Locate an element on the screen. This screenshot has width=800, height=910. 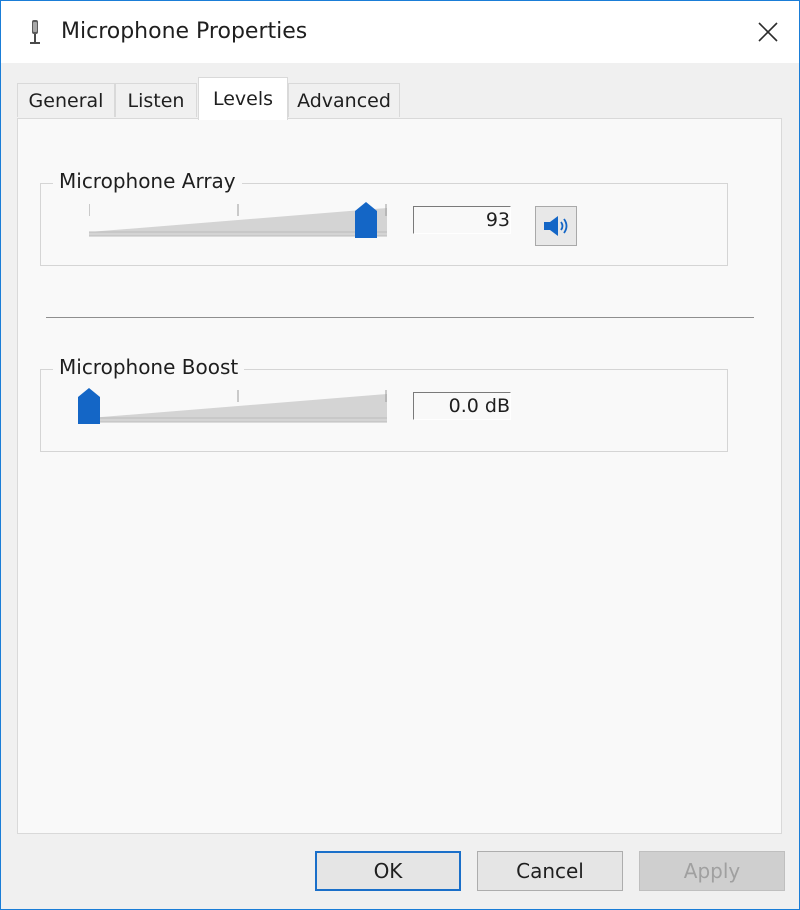
apply-button: Apply is located at coordinates (712, 871).